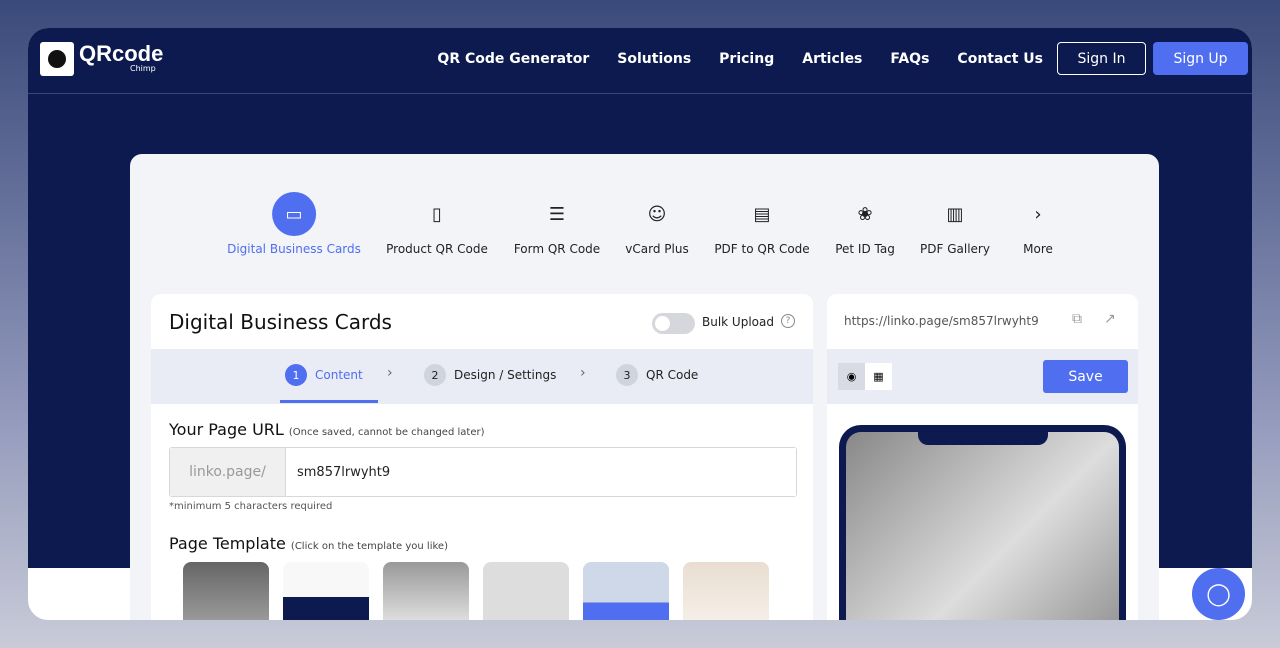 Image resolution: width=1280 pixels, height=648 pixels. I want to click on logo: QRcode Chimp, so click(101, 59).